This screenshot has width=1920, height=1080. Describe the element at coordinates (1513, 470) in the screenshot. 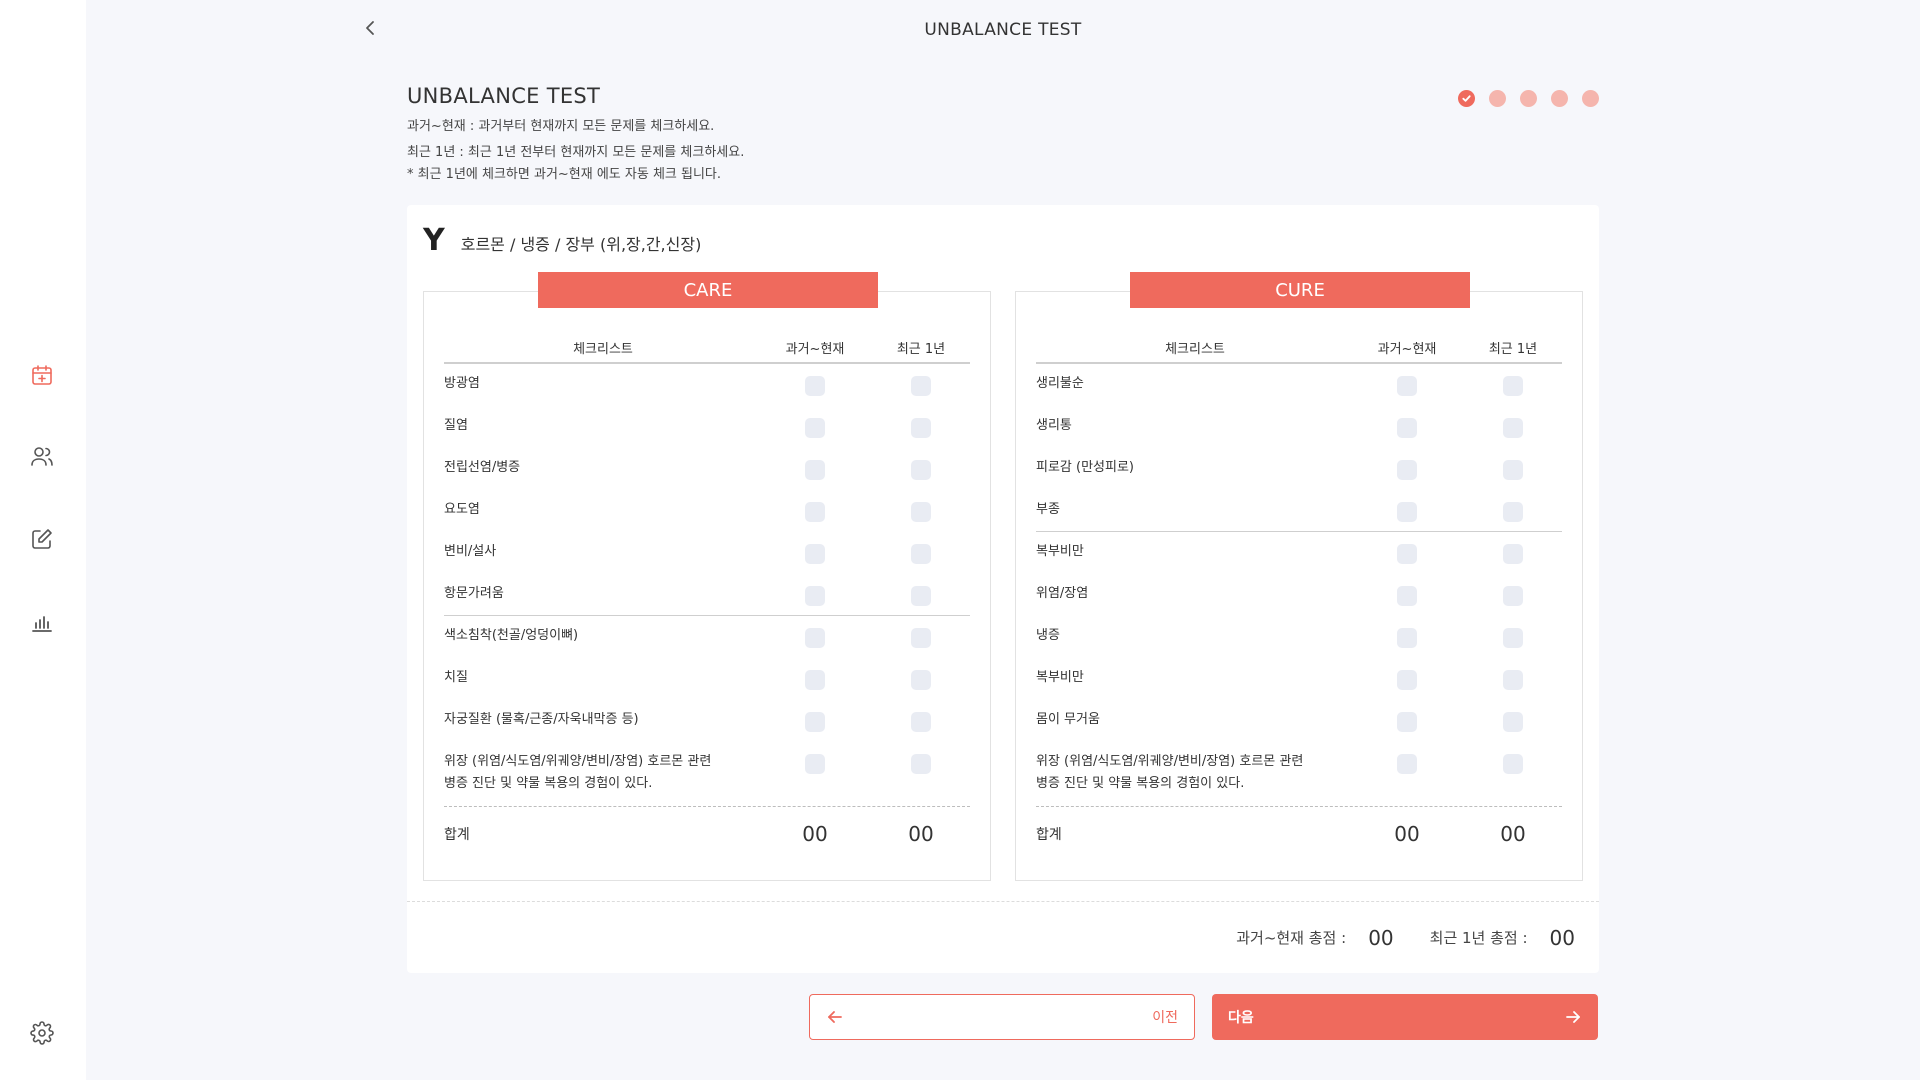

I see `cure-3-recent-checkbox` at that location.